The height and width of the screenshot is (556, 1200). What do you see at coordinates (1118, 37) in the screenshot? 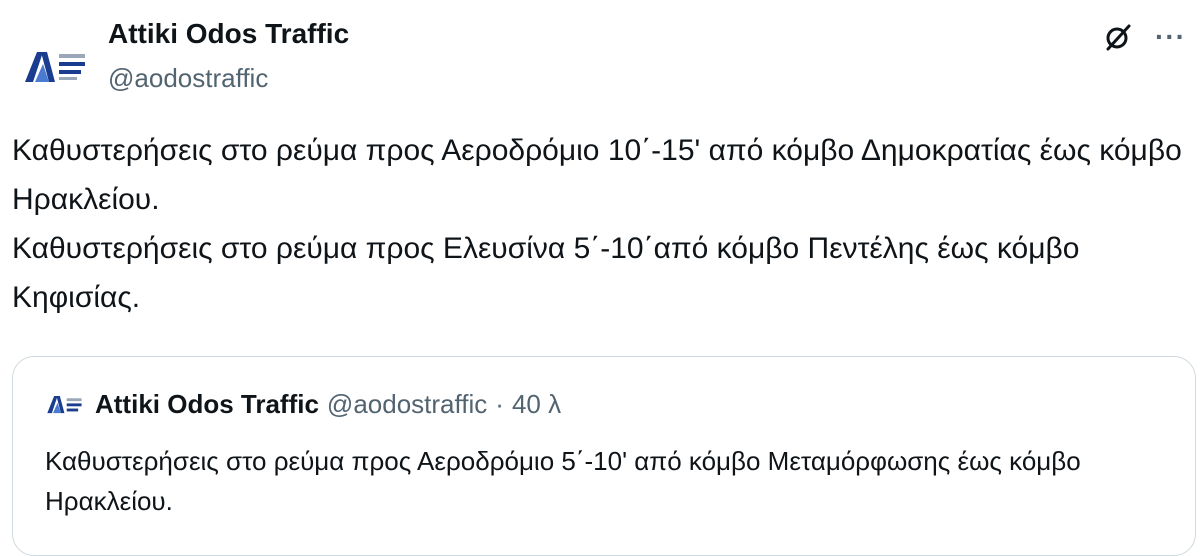
I see `grok-icon` at bounding box center [1118, 37].